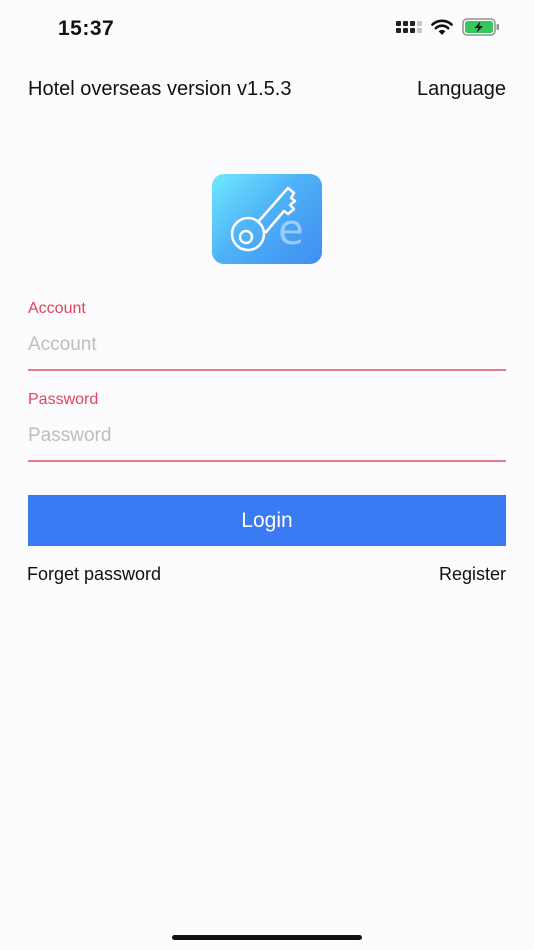 Image resolution: width=534 pixels, height=950 pixels. Describe the element at coordinates (480, 27) in the screenshot. I see `battery-charging-icon` at that location.